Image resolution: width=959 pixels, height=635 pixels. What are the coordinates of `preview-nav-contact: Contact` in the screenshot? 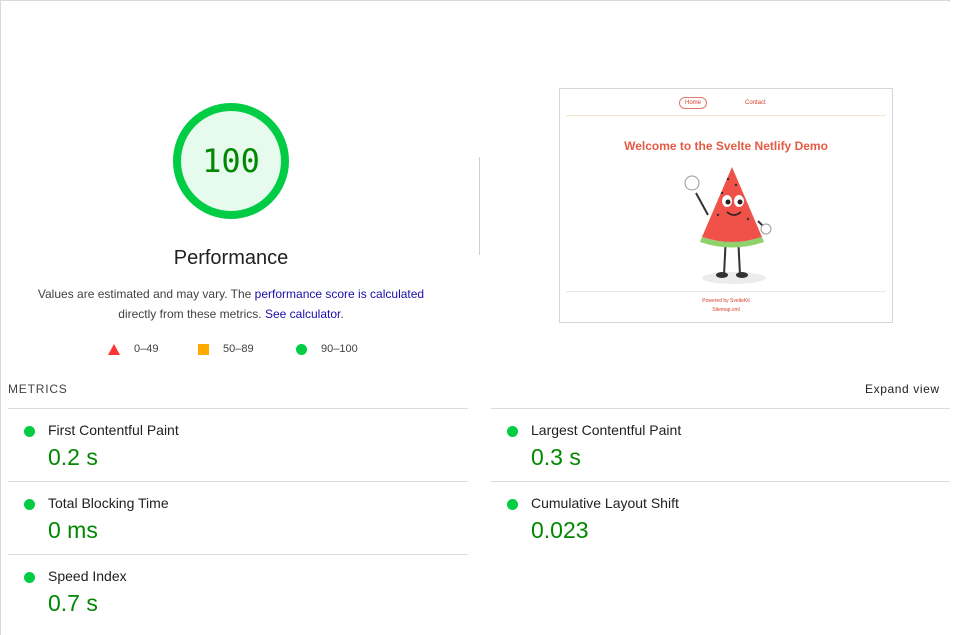 It's located at (755, 103).